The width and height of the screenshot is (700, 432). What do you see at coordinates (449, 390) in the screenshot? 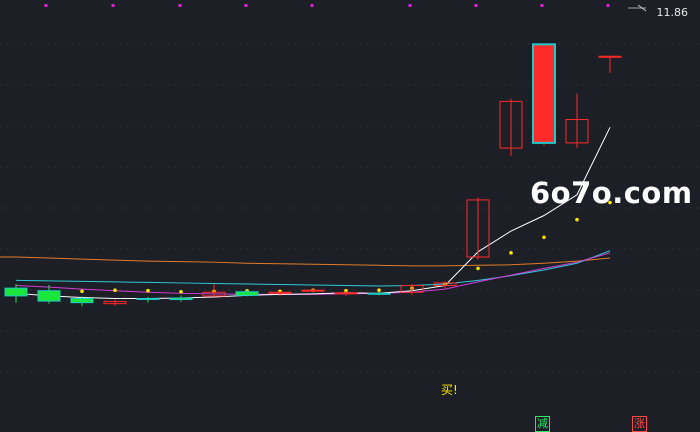
I see `buy-signal-label: 买!` at bounding box center [449, 390].